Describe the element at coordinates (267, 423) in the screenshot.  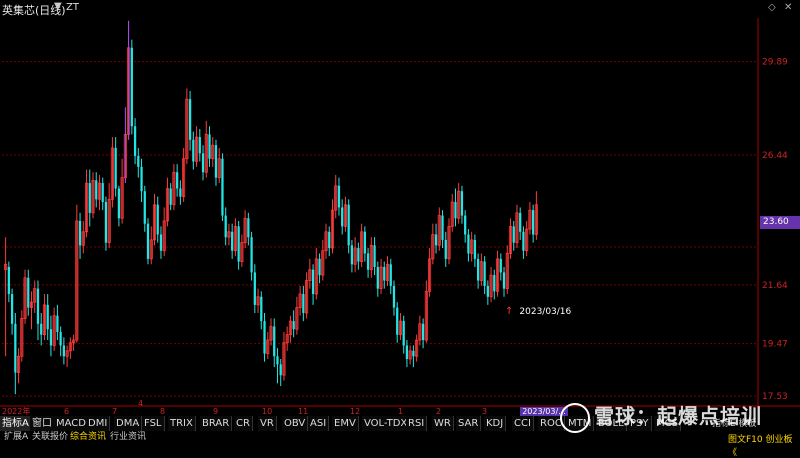
I see `tab-vr: VR` at that location.